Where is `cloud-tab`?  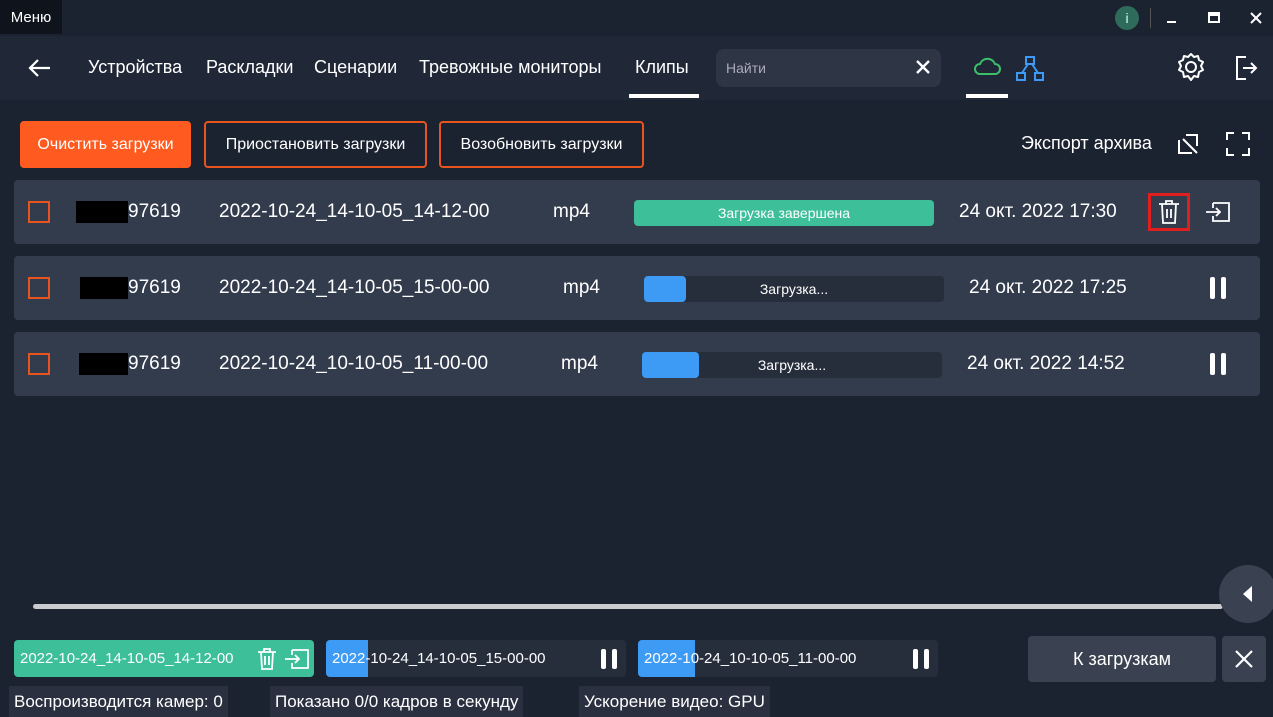 cloud-tab is located at coordinates (987, 69).